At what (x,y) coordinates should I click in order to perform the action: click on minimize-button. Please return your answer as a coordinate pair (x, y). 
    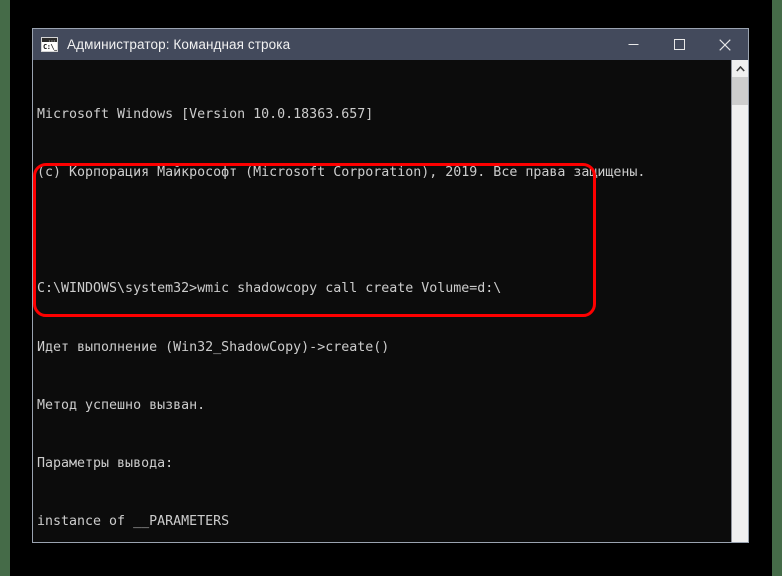
    Looking at the image, I should click on (633, 44).